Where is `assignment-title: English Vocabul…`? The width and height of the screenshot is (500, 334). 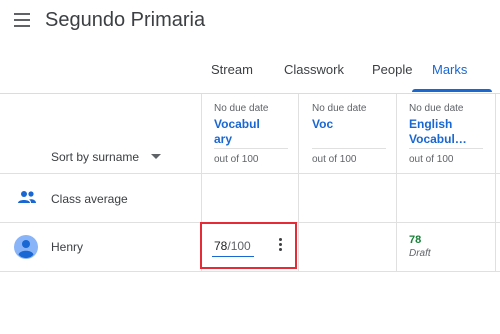 assignment-title: English Vocabul… is located at coordinates (439, 132).